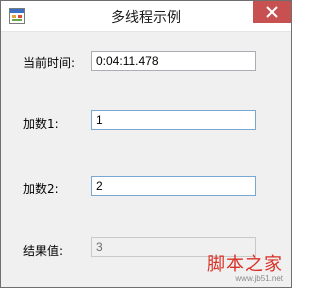 This screenshot has height=290, width=320. I want to click on addend1-field, so click(173, 120).